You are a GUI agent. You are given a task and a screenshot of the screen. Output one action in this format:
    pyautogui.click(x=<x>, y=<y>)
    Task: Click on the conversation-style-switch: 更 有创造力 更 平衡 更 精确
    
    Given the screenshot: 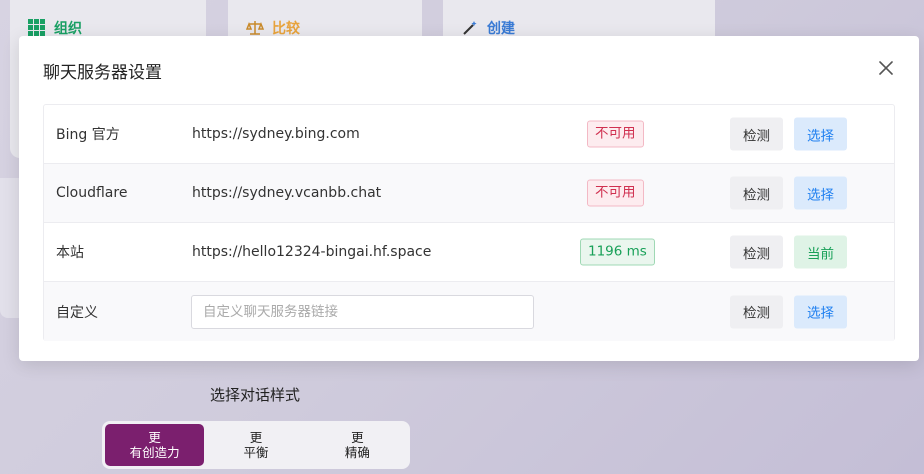 What is the action you would take?
    pyautogui.click(x=256, y=445)
    